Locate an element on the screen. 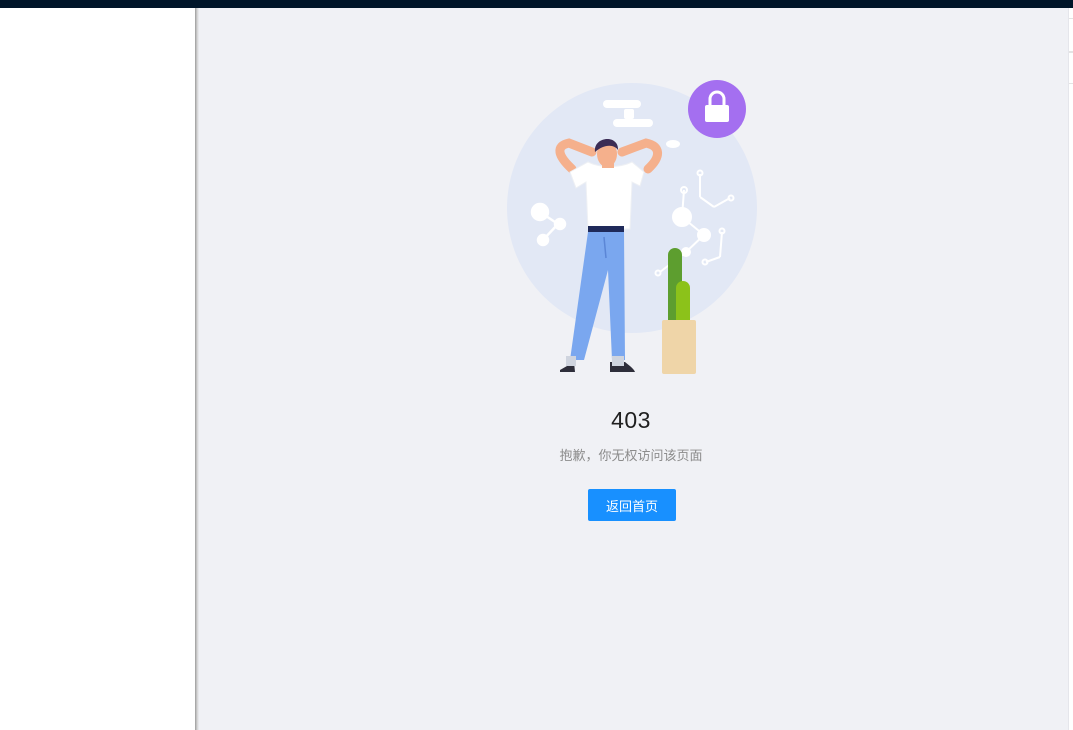 The image size is (1073, 730). right-edge-panel is located at coordinates (1070, 369).